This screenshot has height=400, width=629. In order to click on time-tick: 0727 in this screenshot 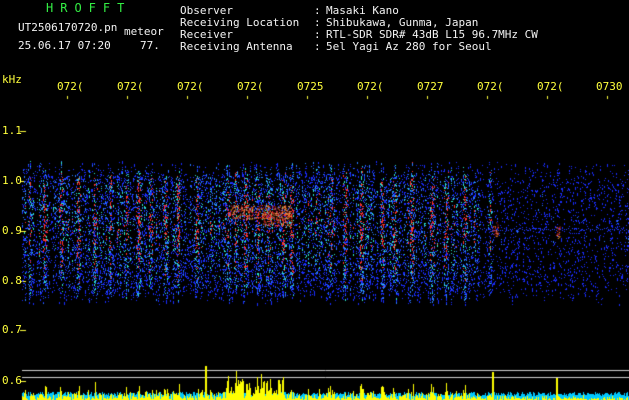, I will do `click(430, 86)`.